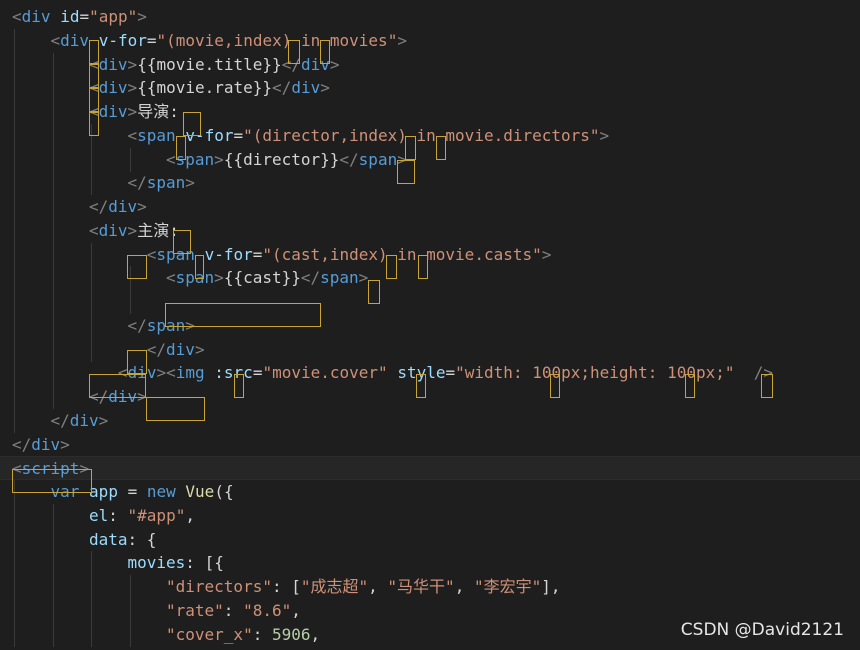  Describe the element at coordinates (430, 88) in the screenshot. I see `code-line: <div>{{movie.rate}}</div>` at that location.